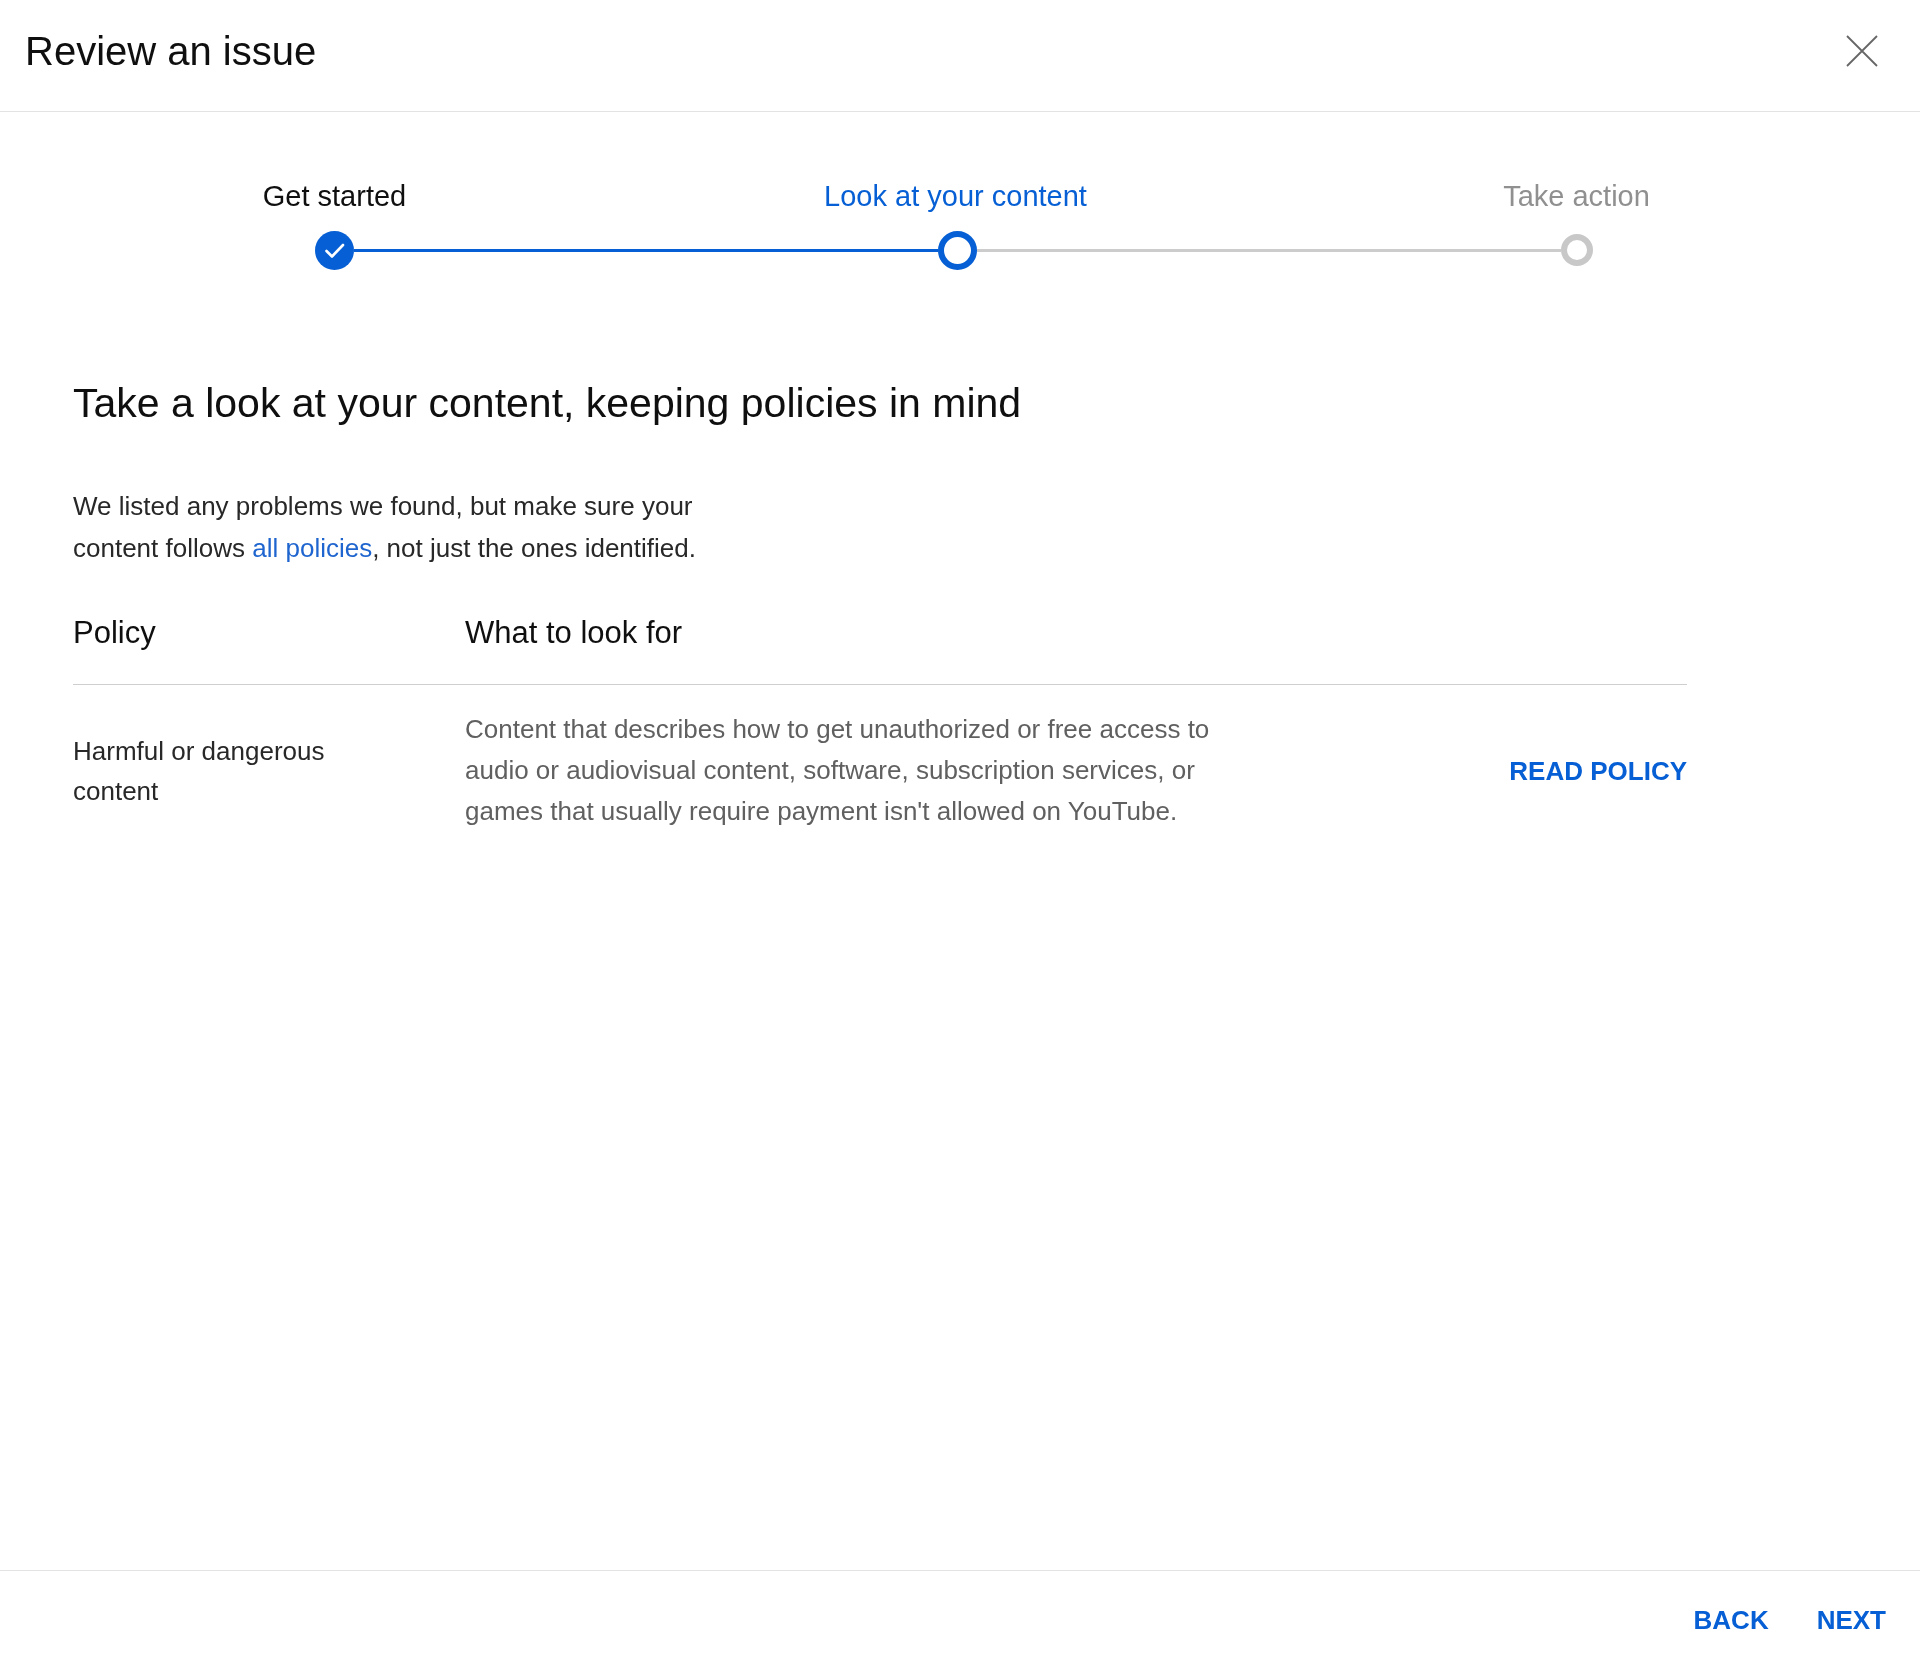  Describe the element at coordinates (1851, 1620) in the screenshot. I see `footer-button: NEXT` at that location.